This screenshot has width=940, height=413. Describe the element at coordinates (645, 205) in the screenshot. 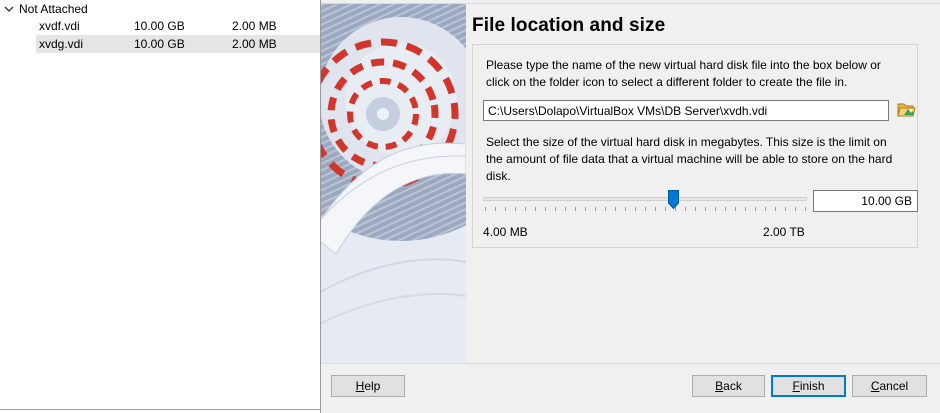

I see `disk-size-slider` at that location.